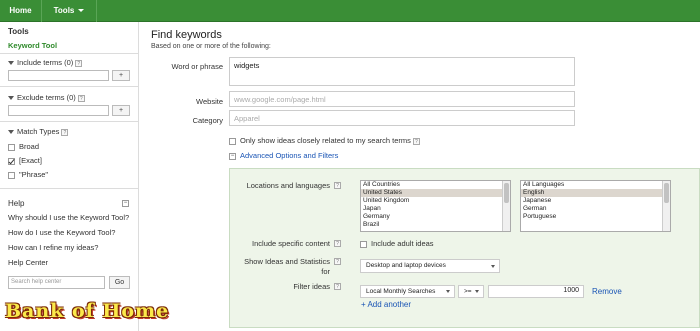 This screenshot has height=331, width=700. Describe the element at coordinates (595, 185) in the screenshot. I see `list-option: All Languages` at that location.